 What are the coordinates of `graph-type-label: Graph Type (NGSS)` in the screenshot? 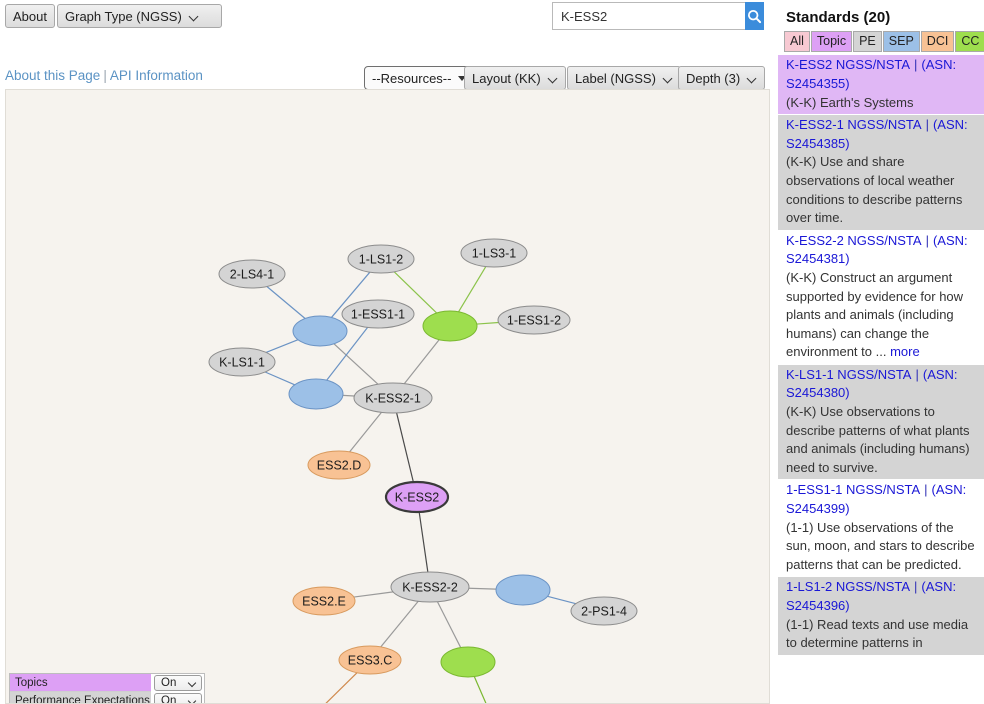 It's located at (123, 16).